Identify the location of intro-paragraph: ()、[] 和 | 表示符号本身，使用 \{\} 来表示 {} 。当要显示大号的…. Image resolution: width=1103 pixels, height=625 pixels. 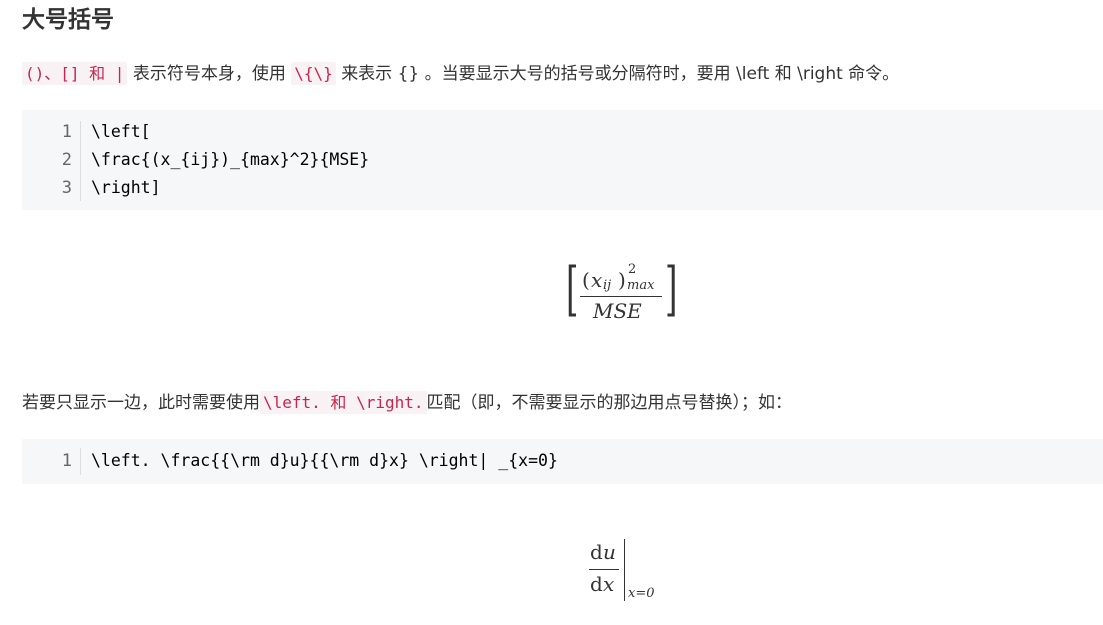
(460, 74).